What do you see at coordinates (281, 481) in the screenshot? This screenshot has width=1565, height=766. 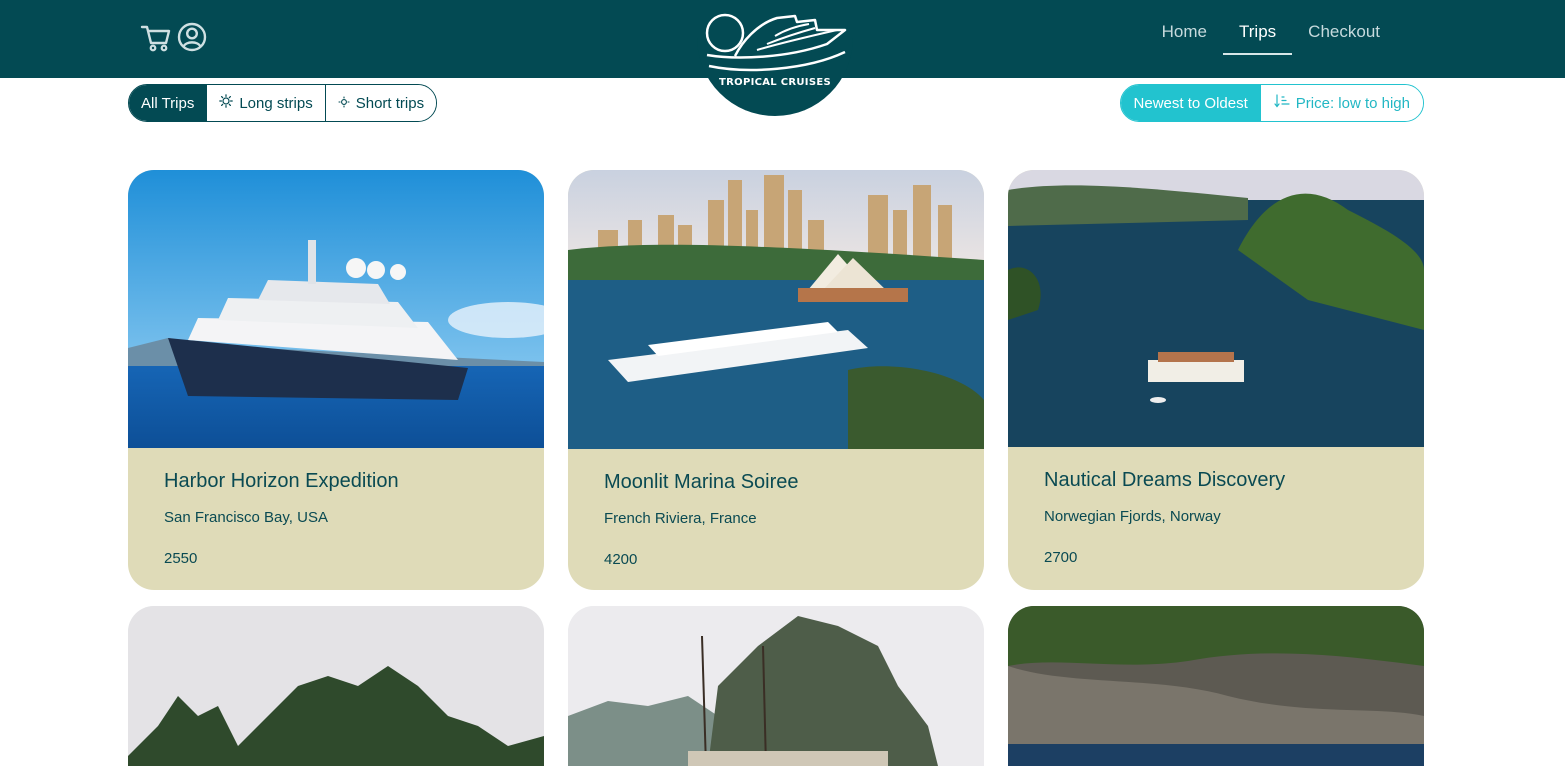 I see `trip-title: Harbor Horizon Expedition` at bounding box center [281, 481].